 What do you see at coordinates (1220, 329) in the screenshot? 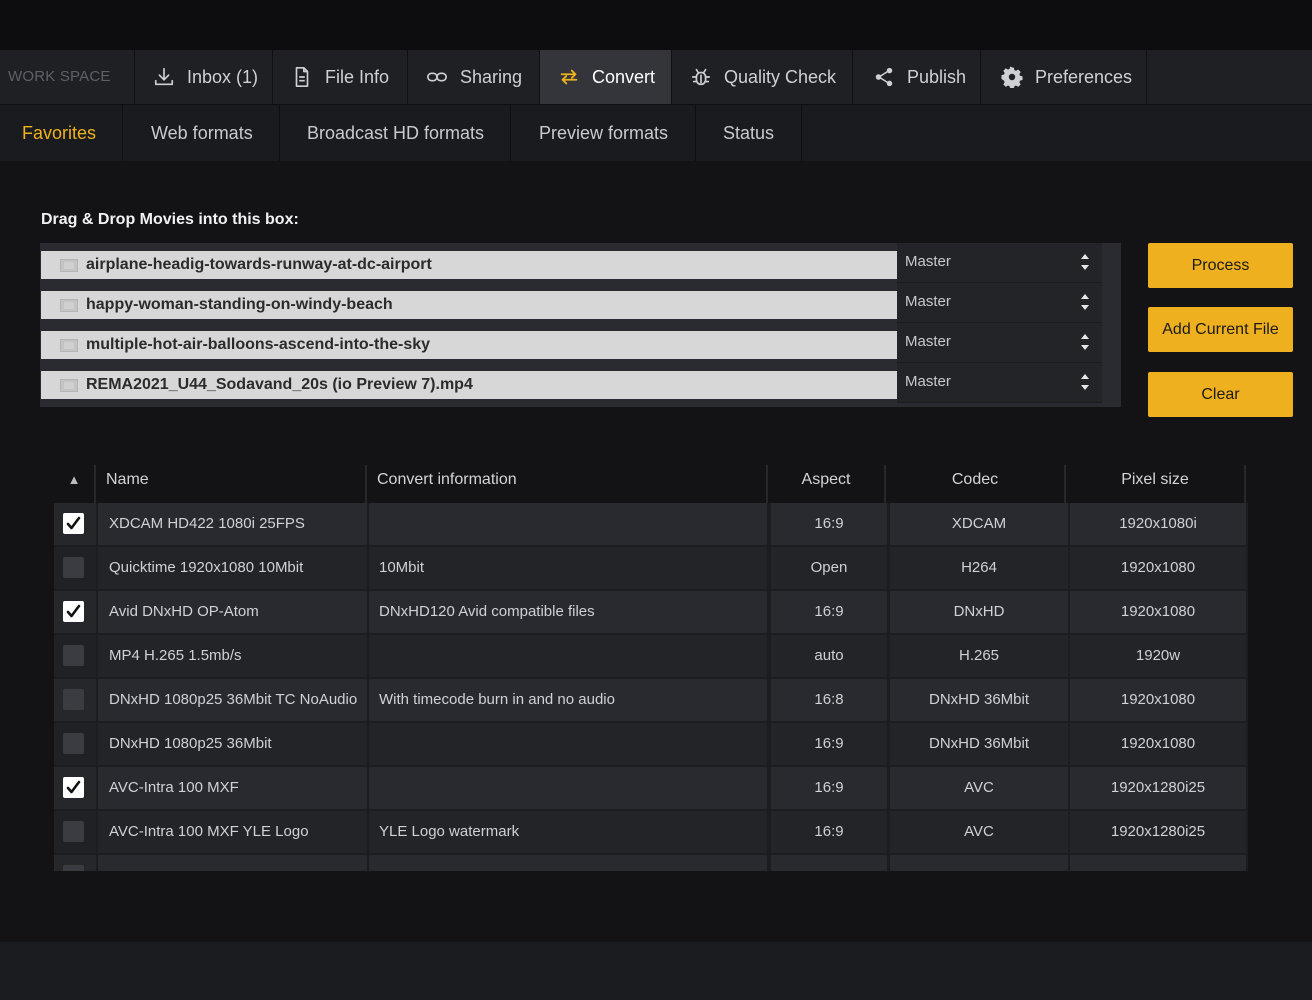
I see `add-current-file-button: Add Current File` at bounding box center [1220, 329].